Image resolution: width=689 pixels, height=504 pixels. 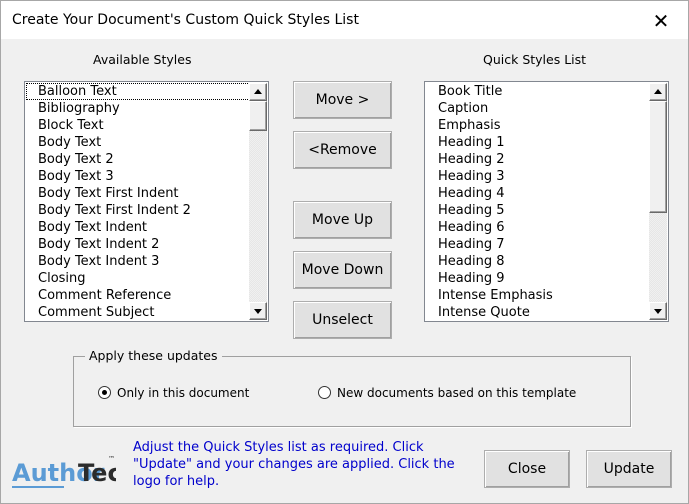 I want to click on list-item: Body Text 3, so click(x=138, y=176).